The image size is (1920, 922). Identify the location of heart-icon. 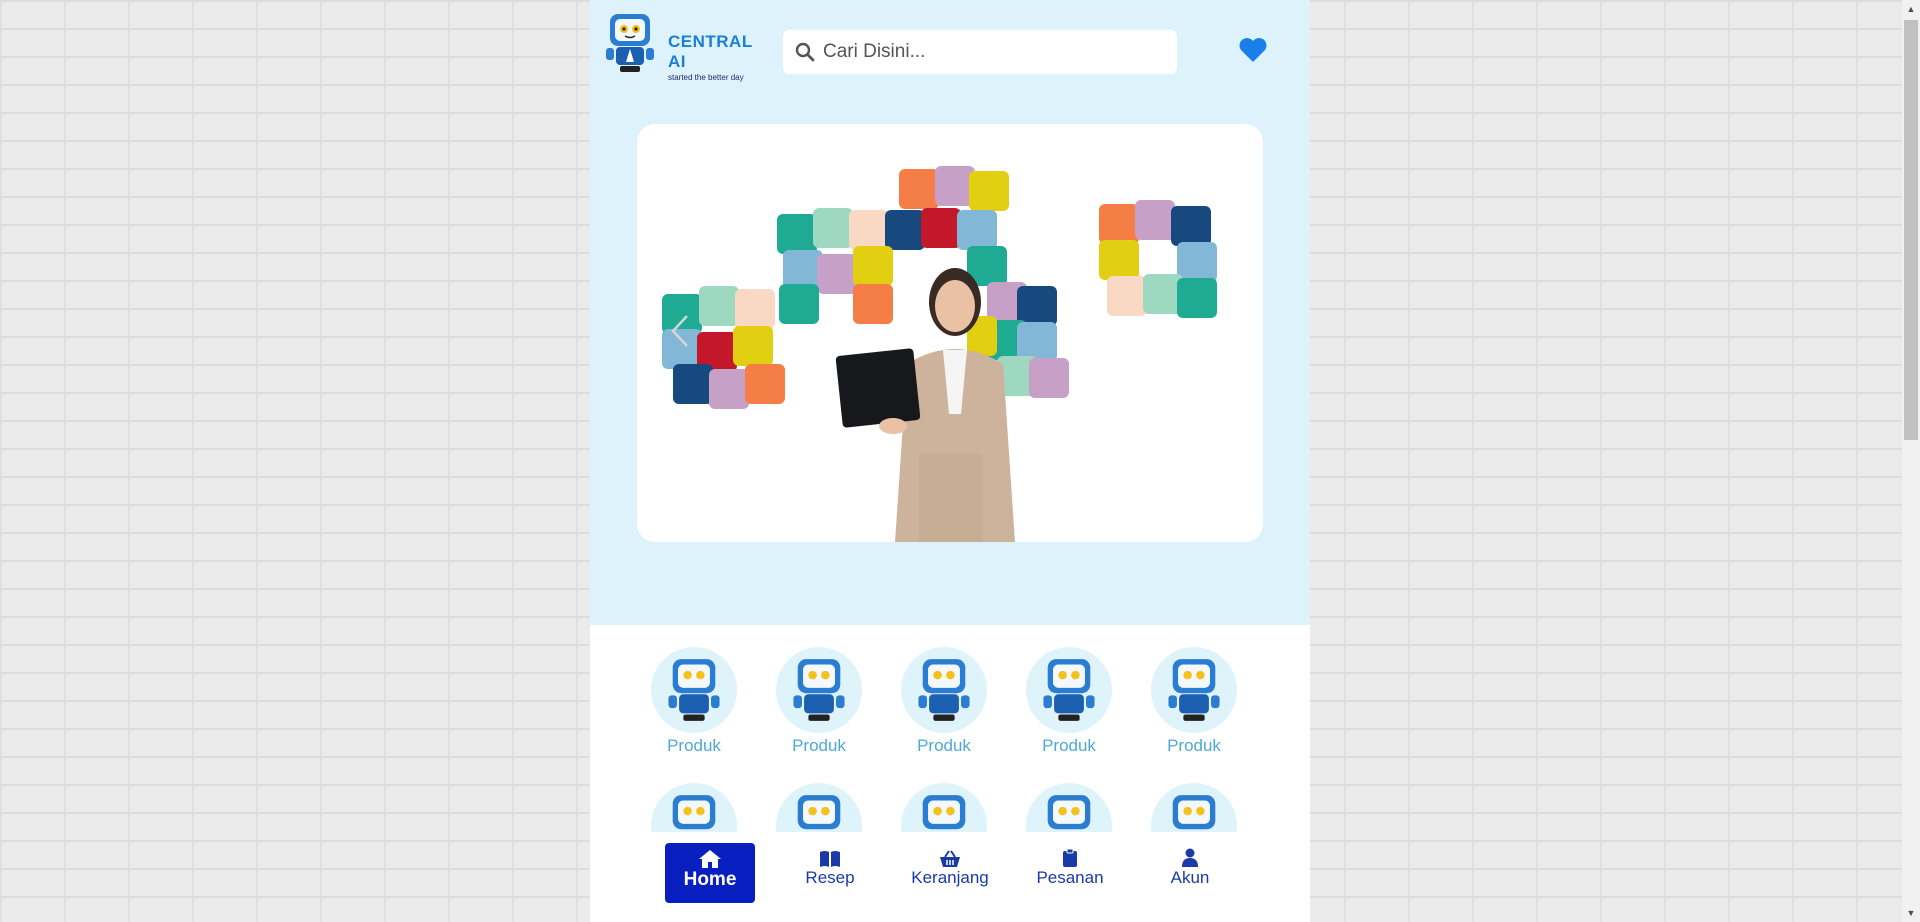
(1253, 50).